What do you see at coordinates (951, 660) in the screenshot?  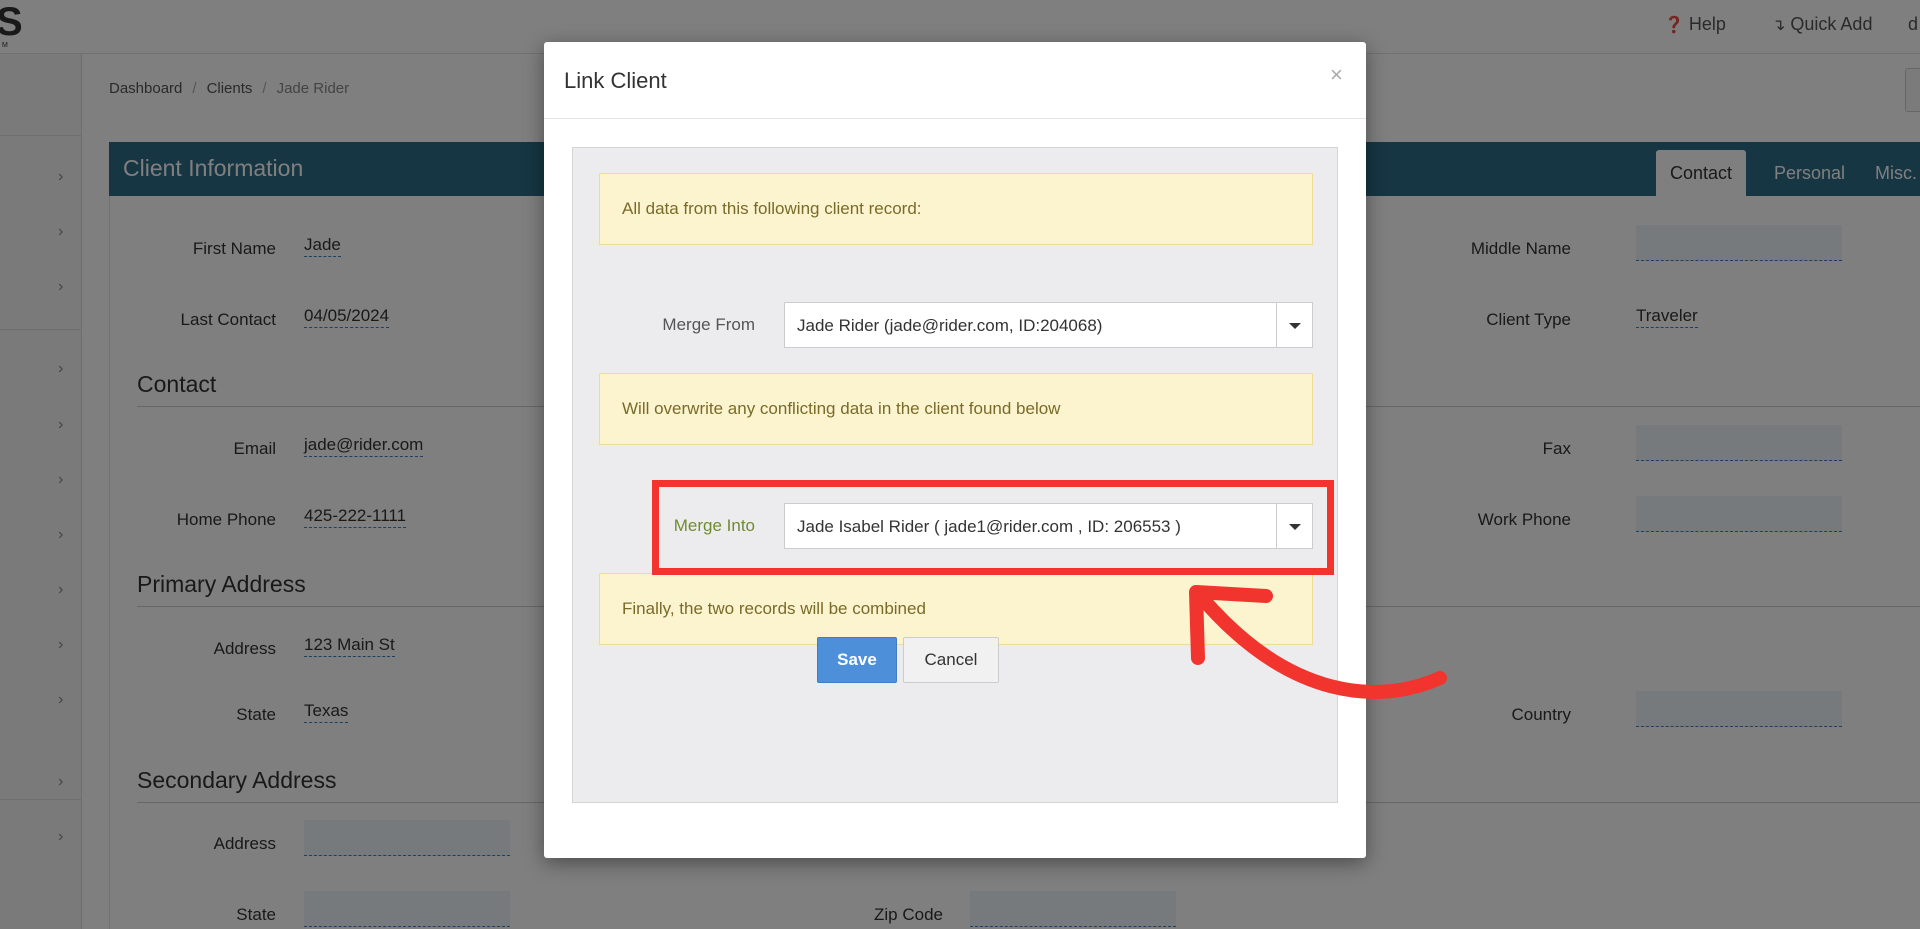 I see `cancel-button: Cancel` at bounding box center [951, 660].